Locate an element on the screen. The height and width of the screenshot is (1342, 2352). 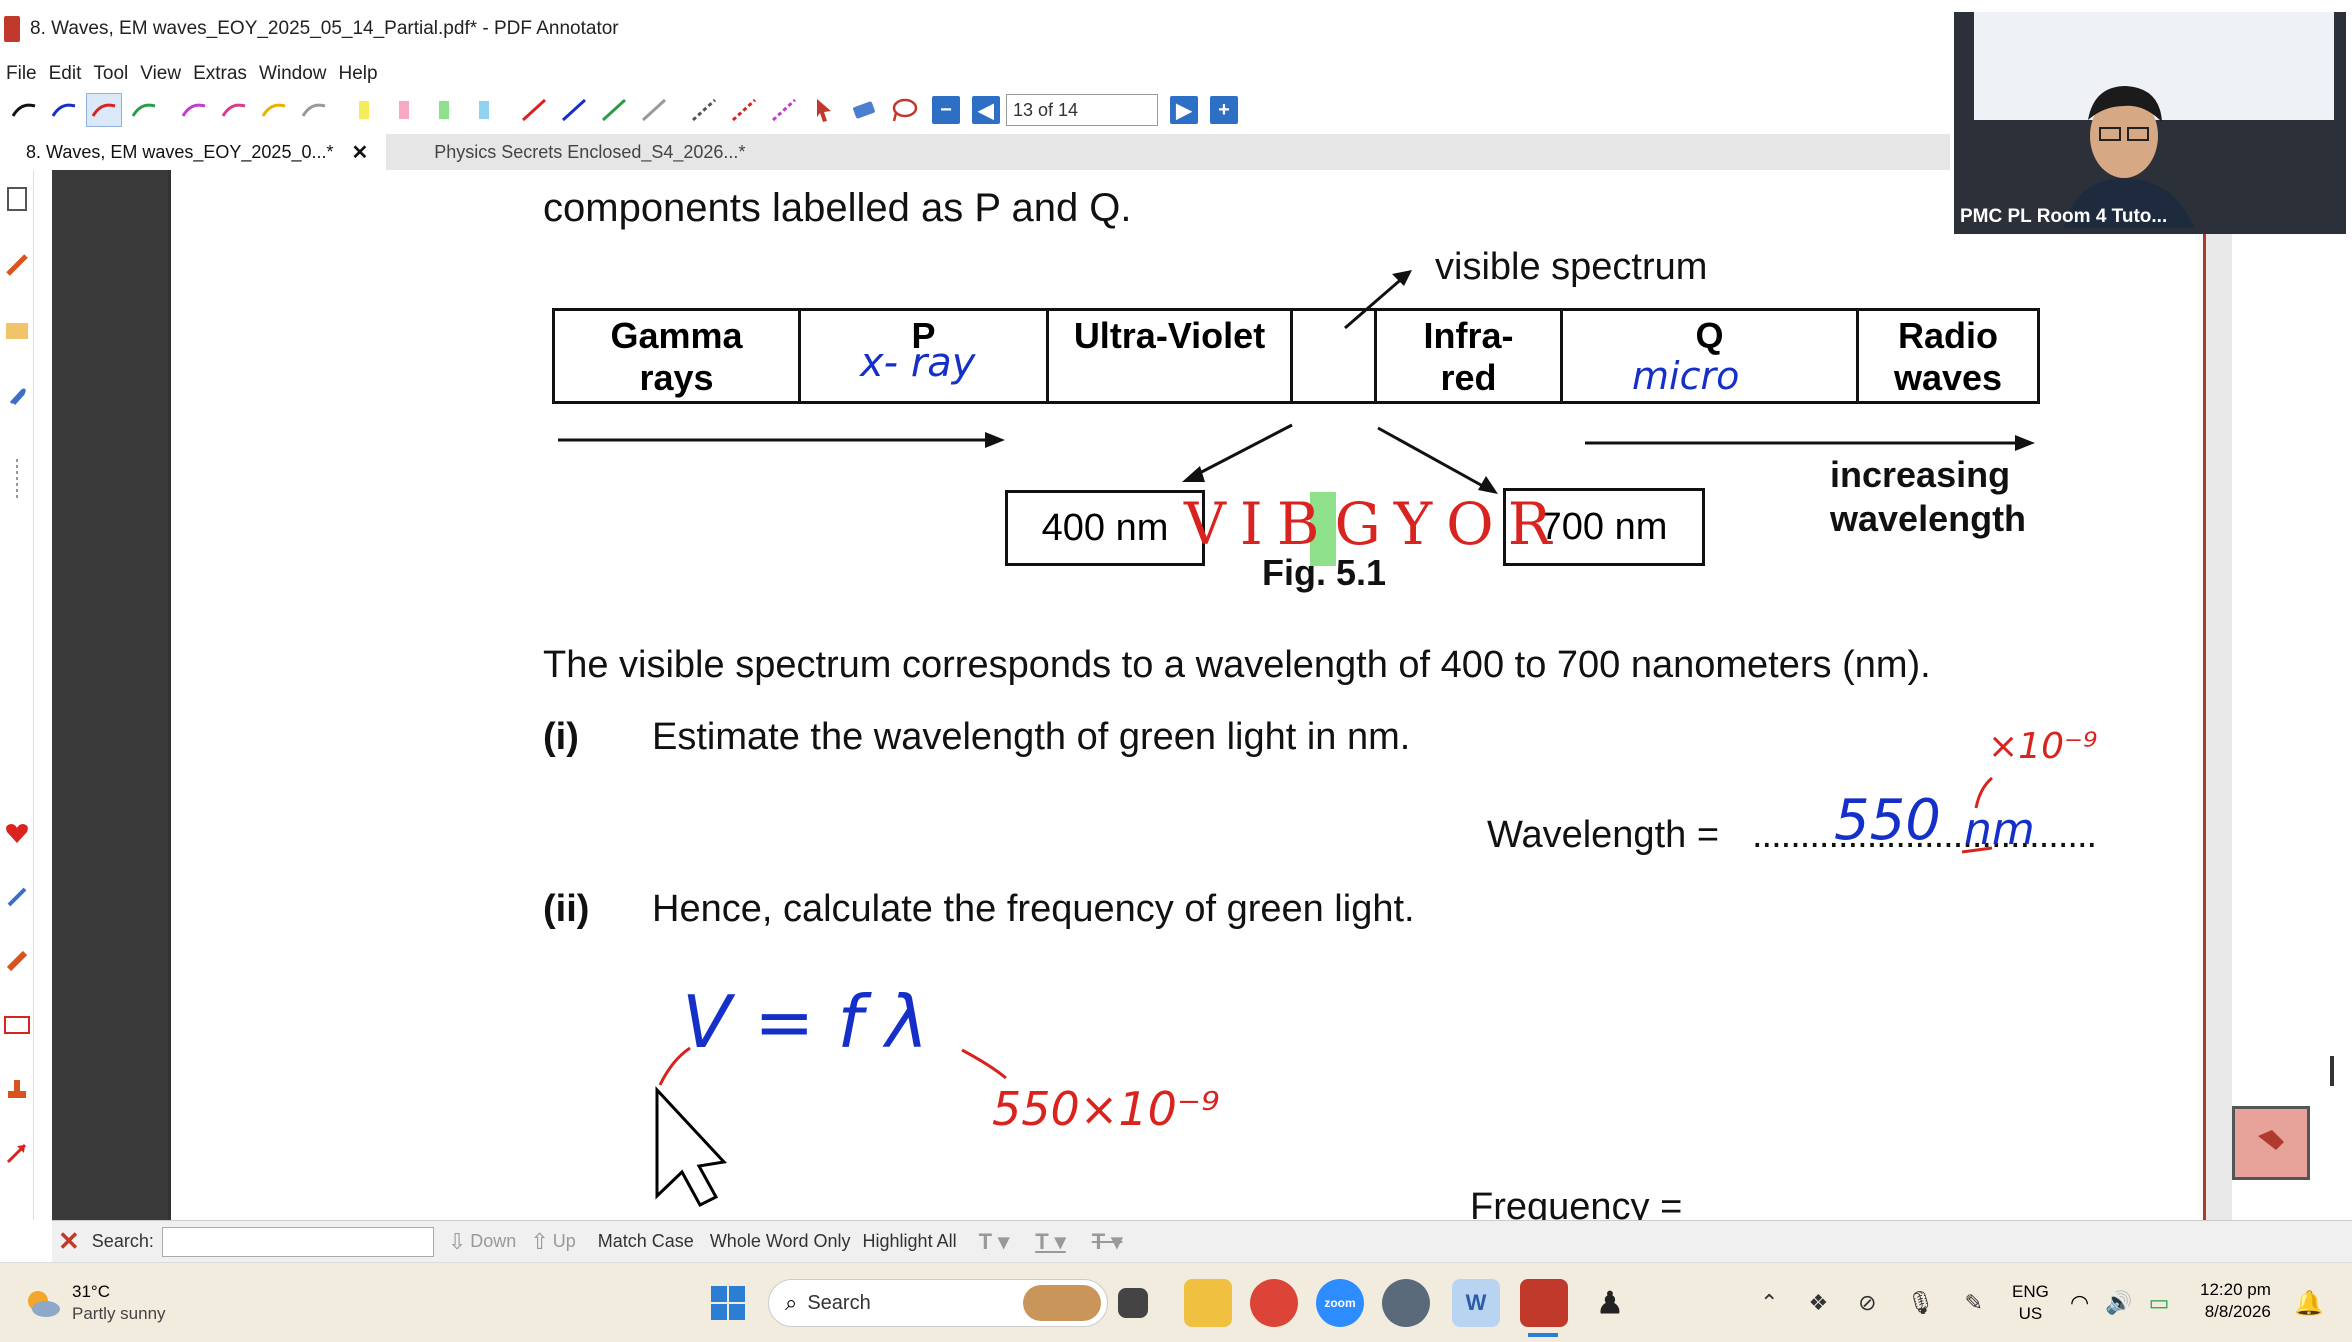
cell-visible is located at coordinates (1335, 356).